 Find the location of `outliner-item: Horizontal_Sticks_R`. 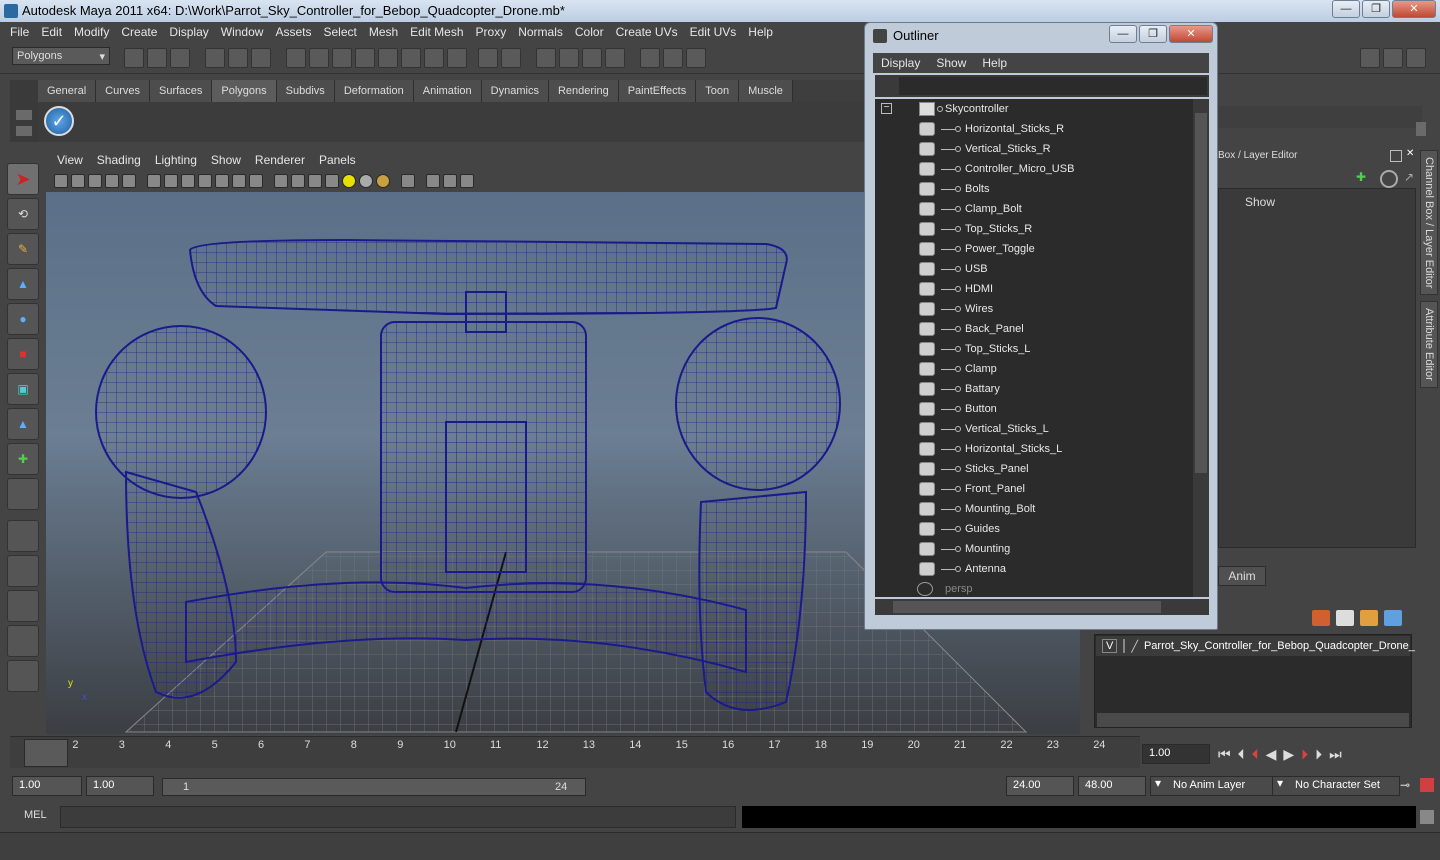

outliner-item: Horizontal_Sticks_R is located at coordinates (1034, 129).